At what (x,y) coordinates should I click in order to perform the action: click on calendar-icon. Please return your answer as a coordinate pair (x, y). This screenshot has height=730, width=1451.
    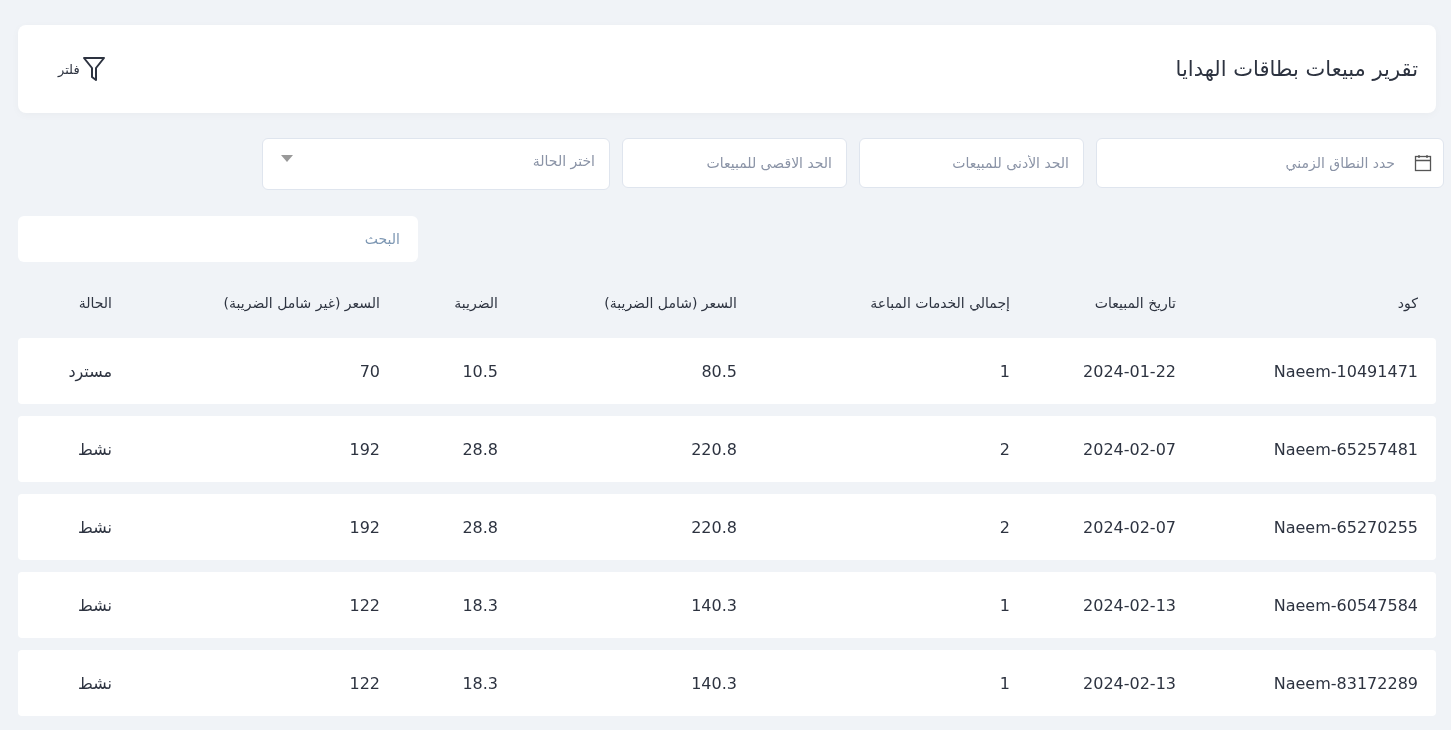
    Looking at the image, I should click on (1423, 163).